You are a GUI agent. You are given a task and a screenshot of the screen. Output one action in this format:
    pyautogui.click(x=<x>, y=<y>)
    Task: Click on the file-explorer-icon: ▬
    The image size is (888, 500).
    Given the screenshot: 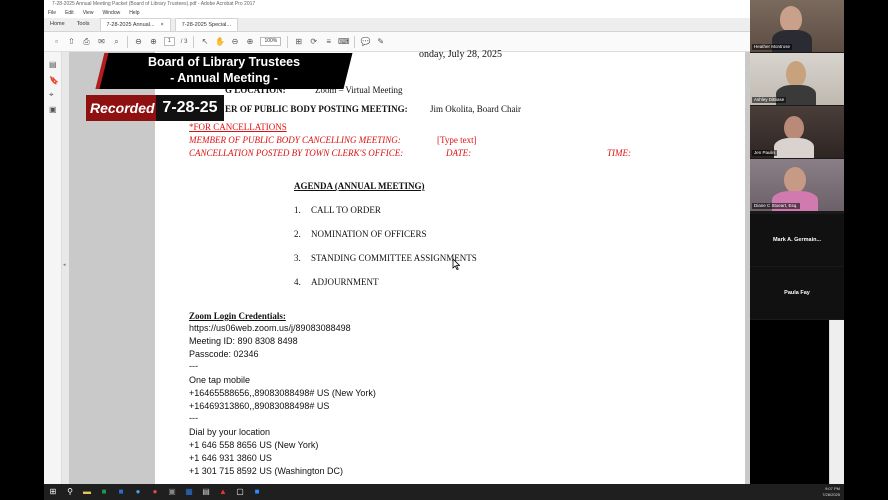 What is the action you would take?
    pyautogui.click(x=87, y=492)
    